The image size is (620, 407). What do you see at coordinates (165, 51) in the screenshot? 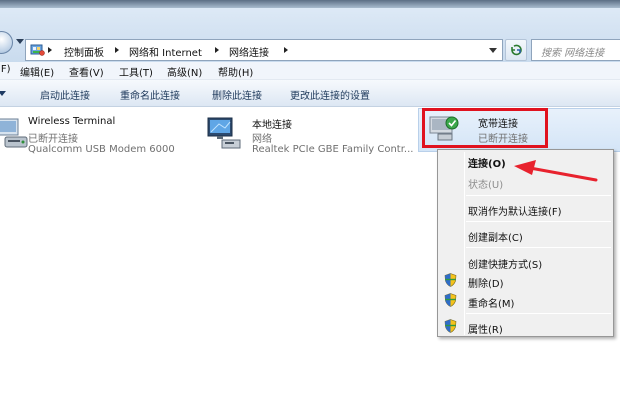
I see `breadcrumb-network-internet: 网络和 Internet` at bounding box center [165, 51].